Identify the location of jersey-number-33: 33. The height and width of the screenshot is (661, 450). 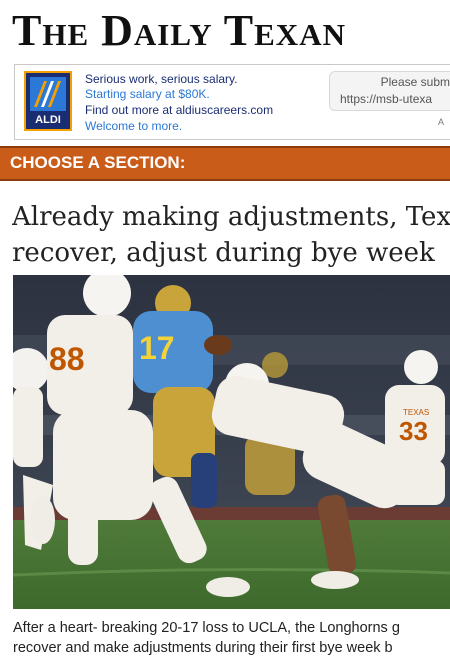
(413, 431).